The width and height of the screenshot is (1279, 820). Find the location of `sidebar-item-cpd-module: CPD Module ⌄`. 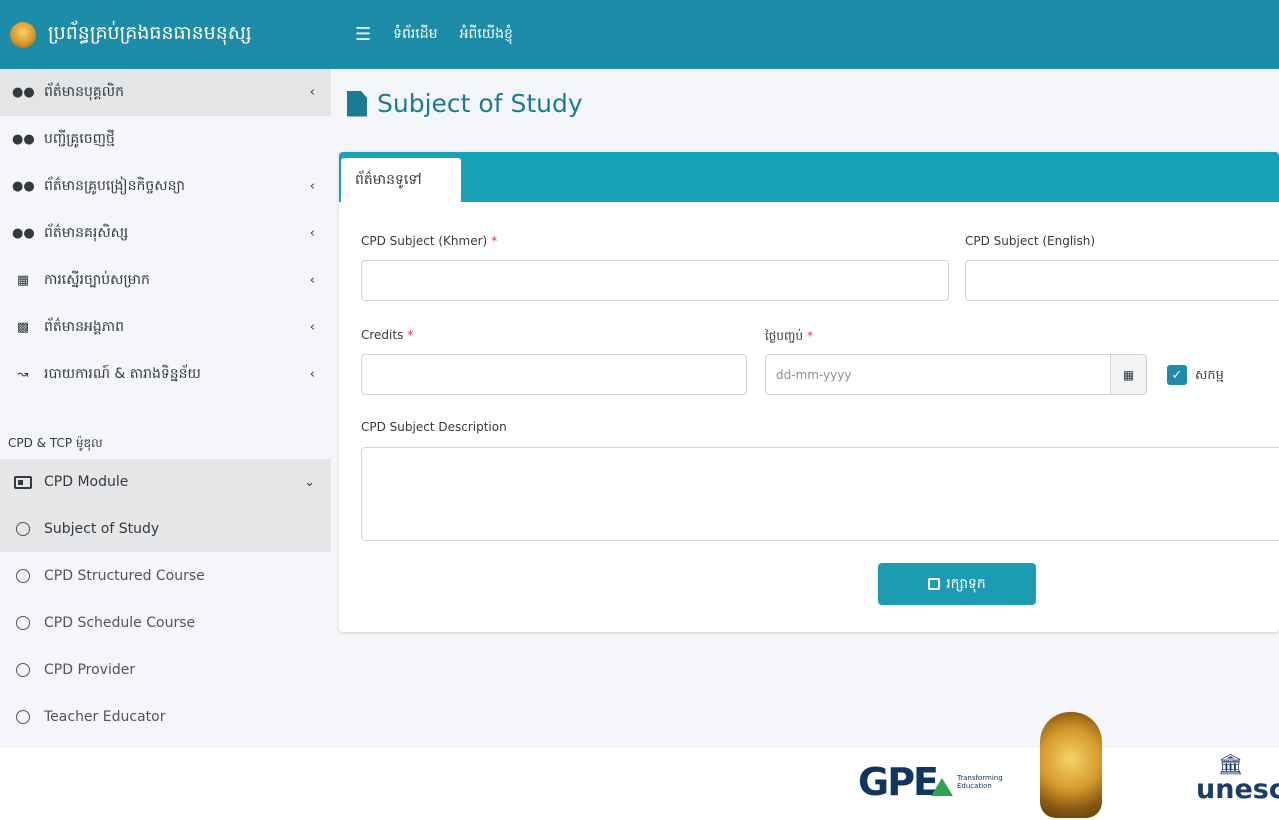

sidebar-item-cpd-module: CPD Module ⌄ is located at coordinates (165, 482).